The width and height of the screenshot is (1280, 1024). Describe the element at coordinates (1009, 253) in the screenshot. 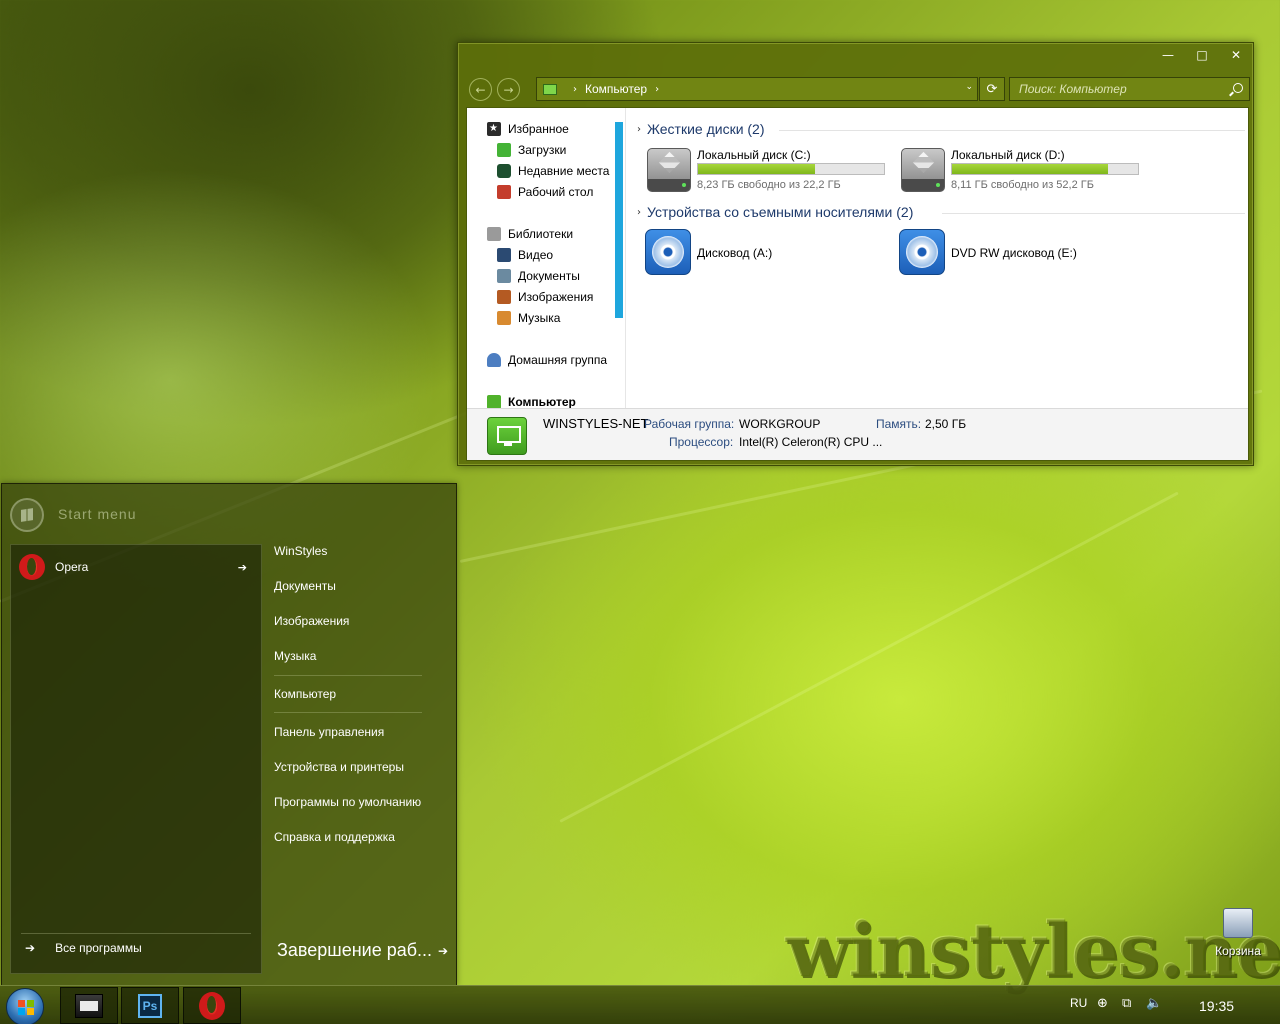

I see `drive-e: DVD RW дисковод (E:)` at that location.